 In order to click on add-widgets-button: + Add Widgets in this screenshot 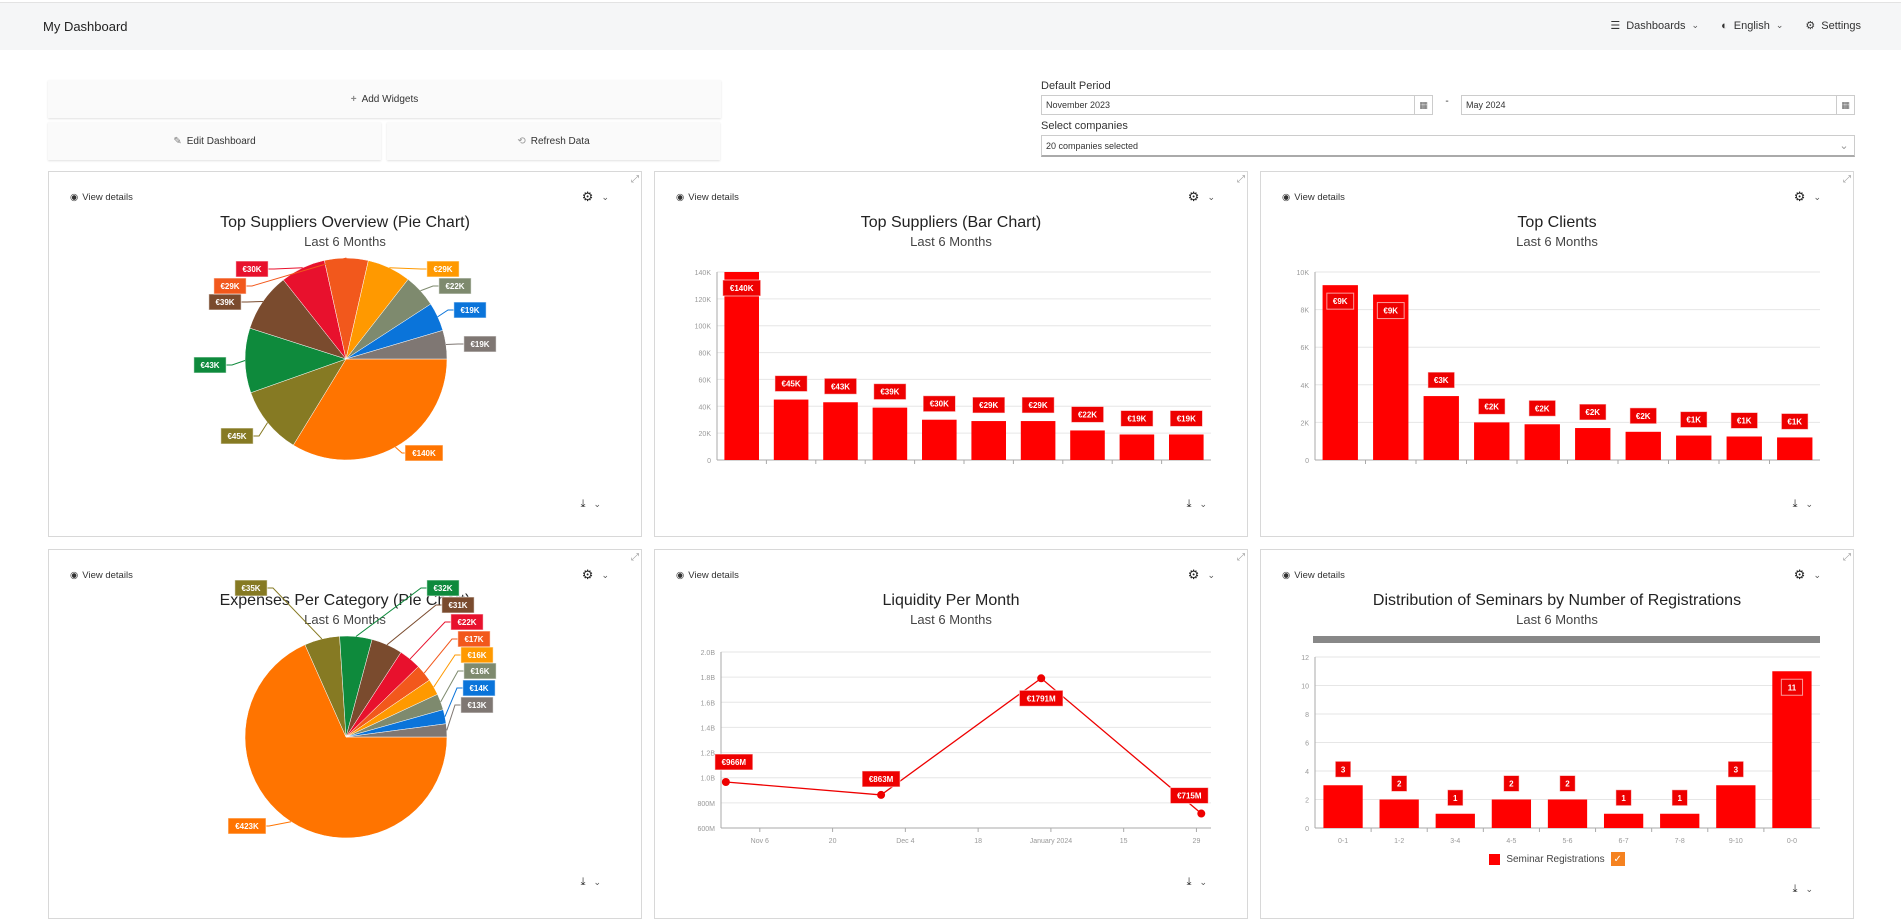, I will do `click(384, 99)`.